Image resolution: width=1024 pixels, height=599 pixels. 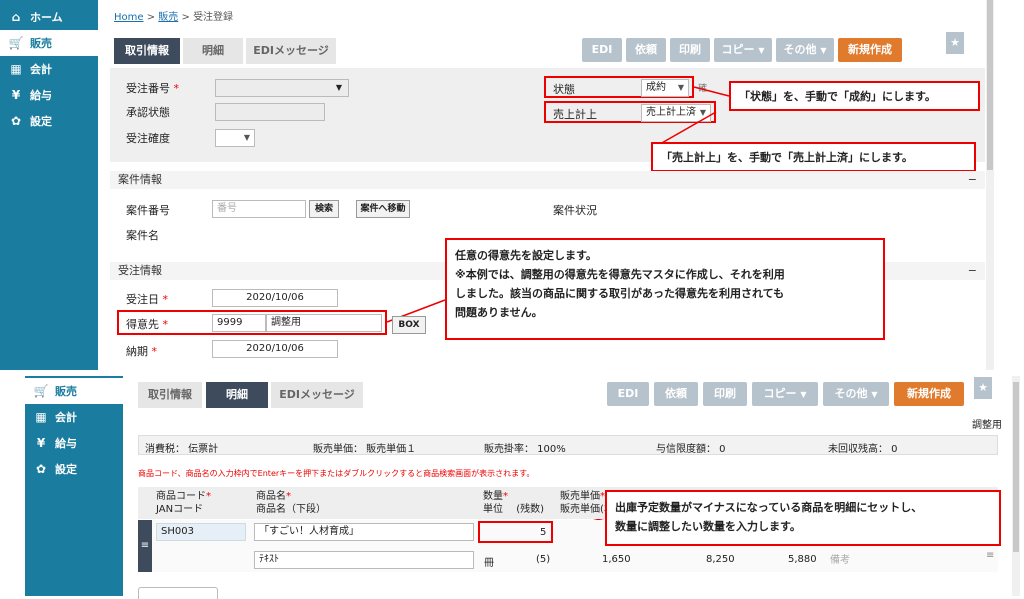 What do you see at coordinates (990, 185) in the screenshot?
I see `top-scrollbar` at bounding box center [990, 185].